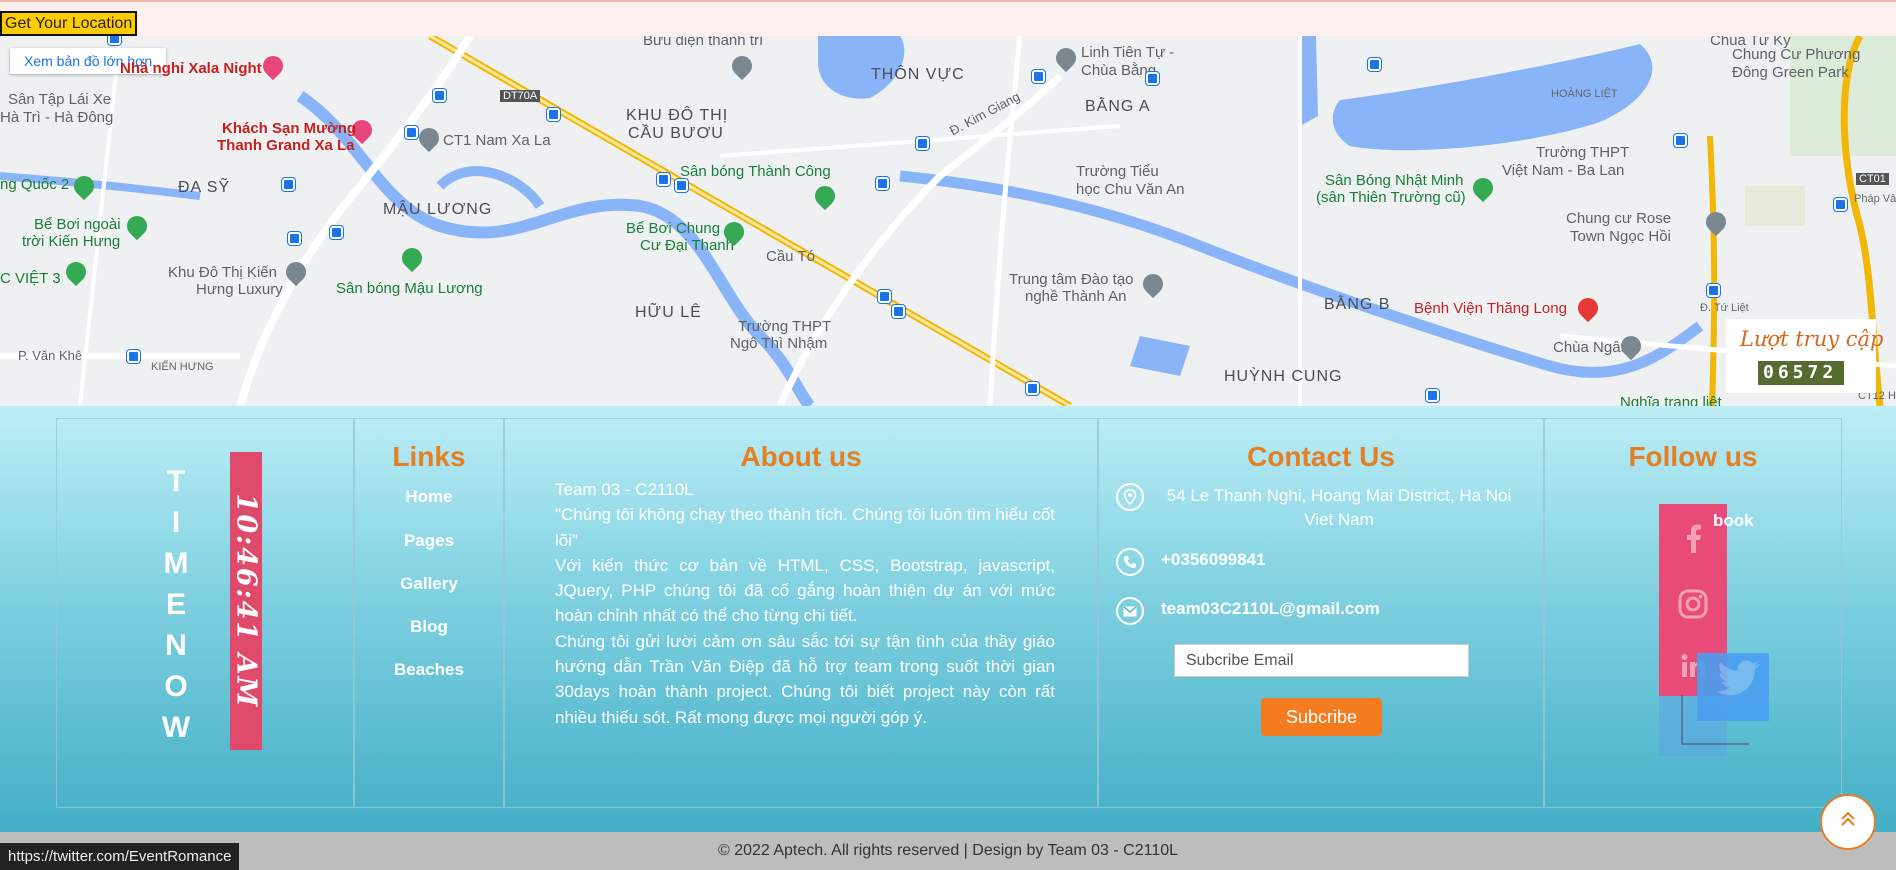 This screenshot has width=1896, height=870. What do you see at coordinates (1321, 660) in the screenshot?
I see `subscribe-email-input` at bounding box center [1321, 660].